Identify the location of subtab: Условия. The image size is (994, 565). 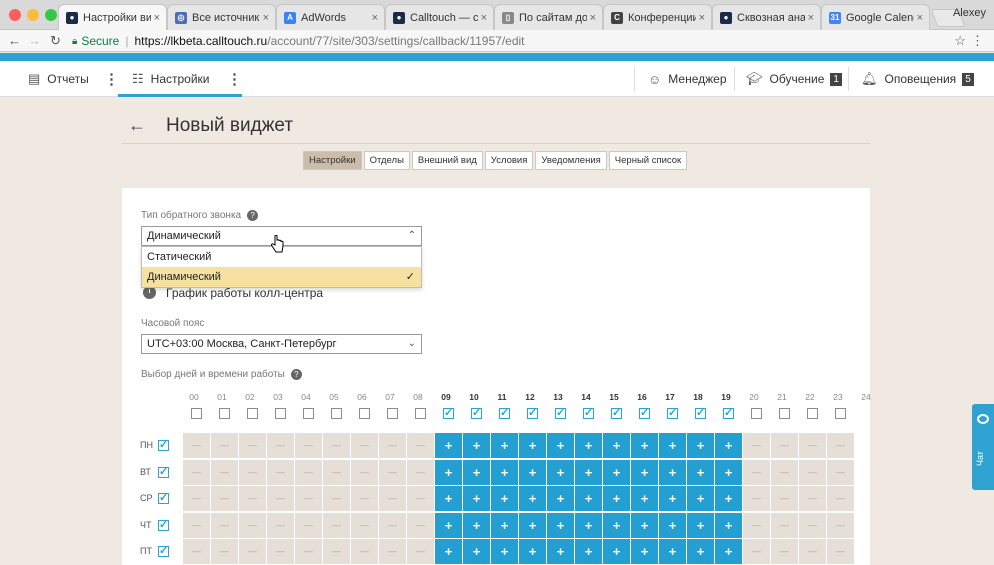
(509, 160).